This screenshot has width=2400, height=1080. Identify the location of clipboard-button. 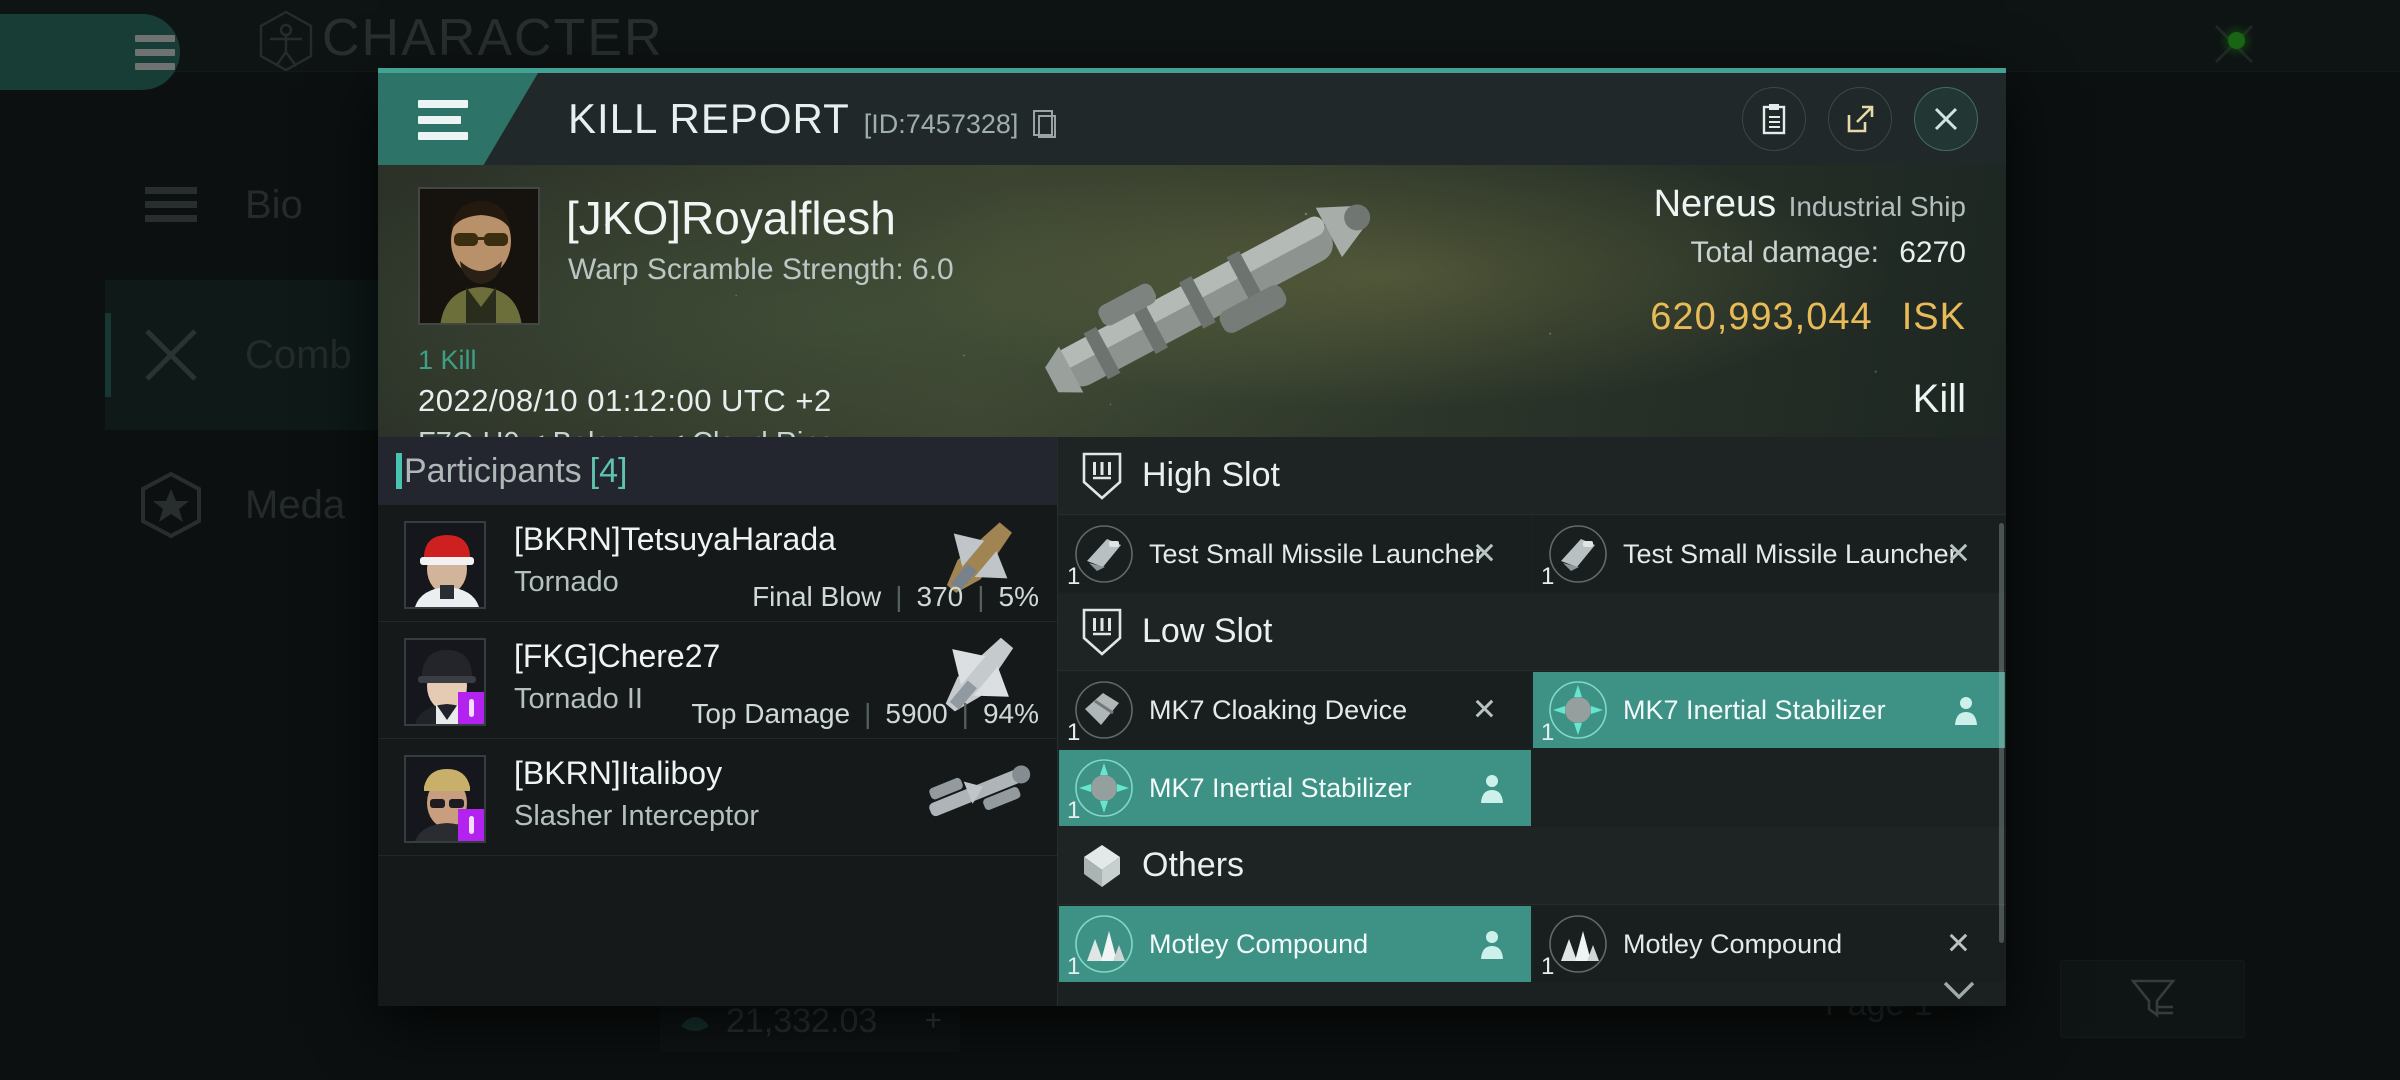
(1774, 119).